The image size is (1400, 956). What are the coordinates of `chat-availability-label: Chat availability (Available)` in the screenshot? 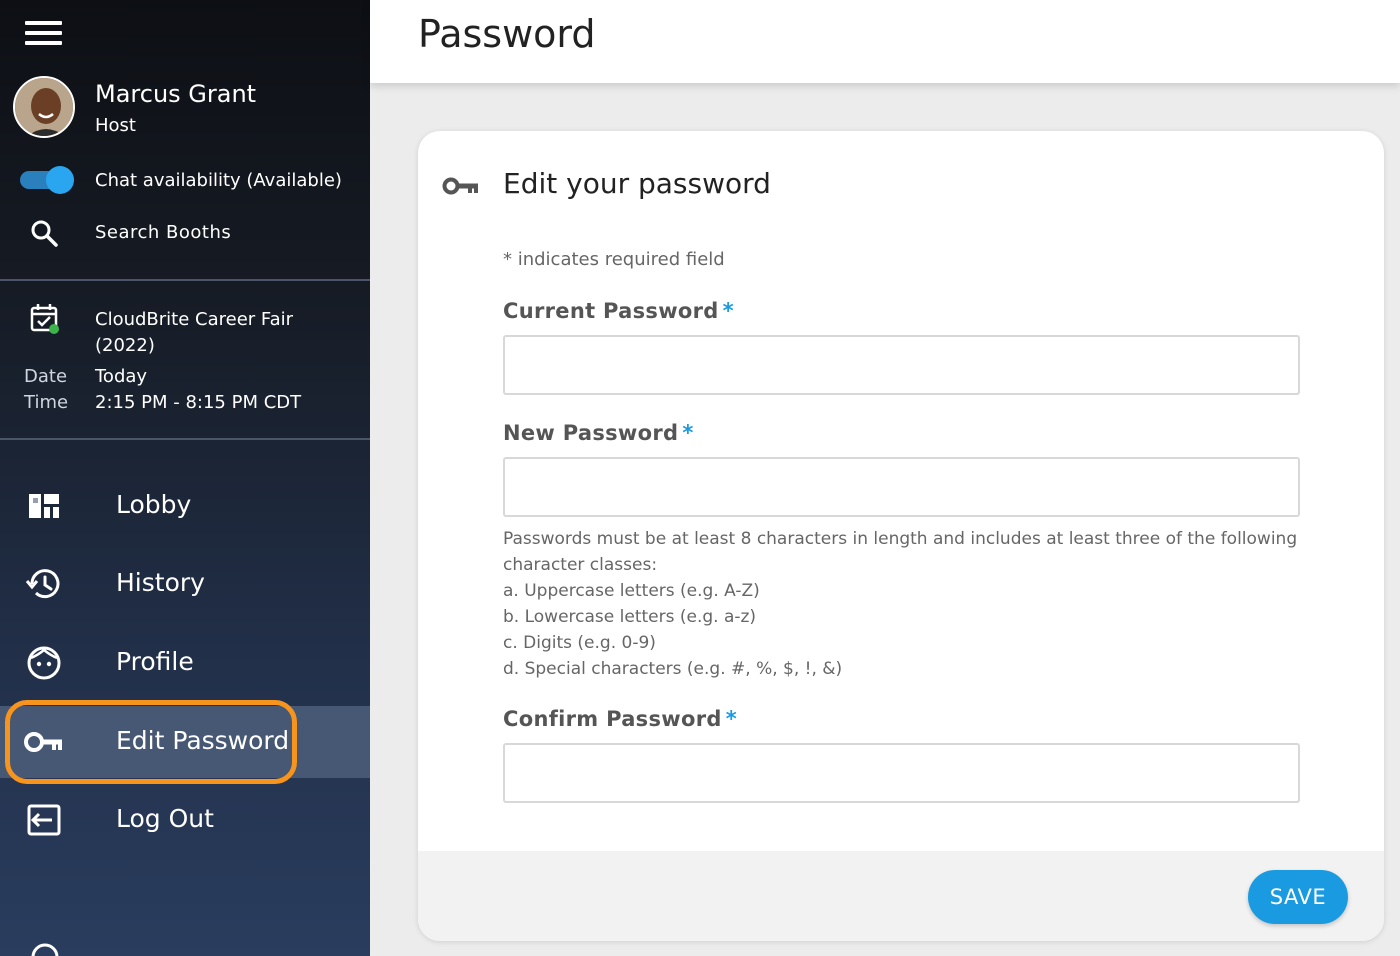 It's located at (218, 180).